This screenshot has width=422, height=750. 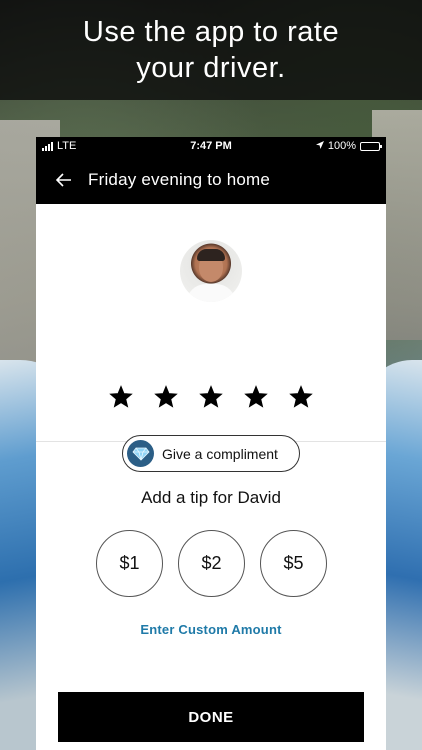 What do you see at coordinates (67, 146) in the screenshot?
I see `carrier-label: LTE` at bounding box center [67, 146].